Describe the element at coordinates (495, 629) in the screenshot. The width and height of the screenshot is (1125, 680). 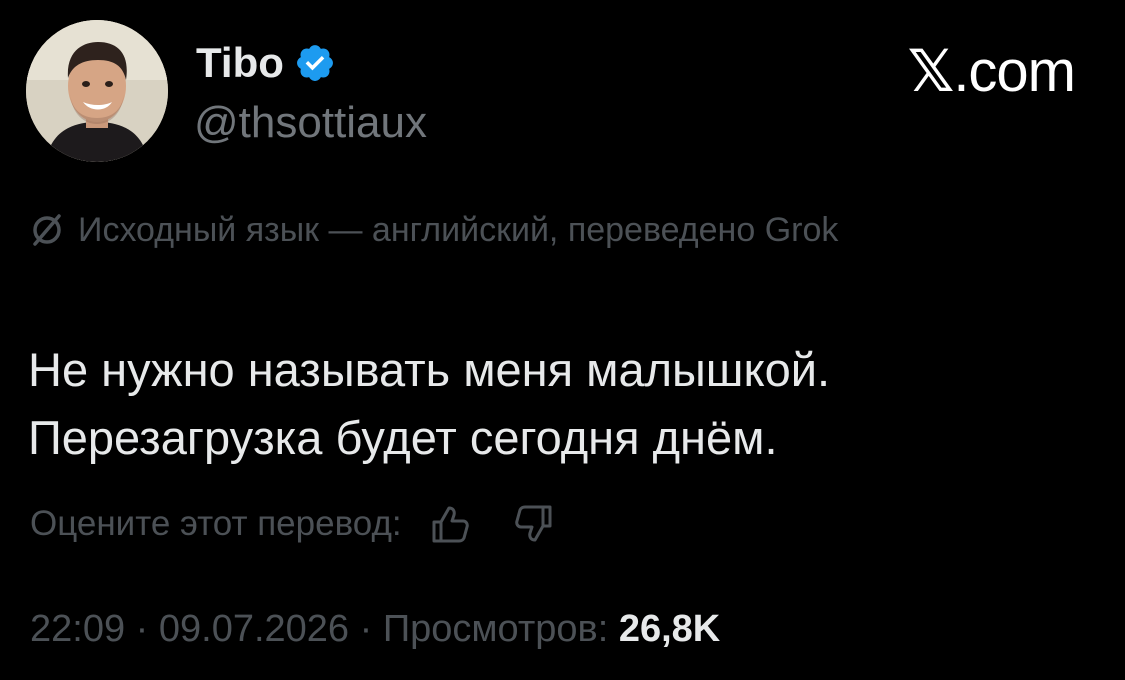
I see `views-label: Просмотров:` at that location.